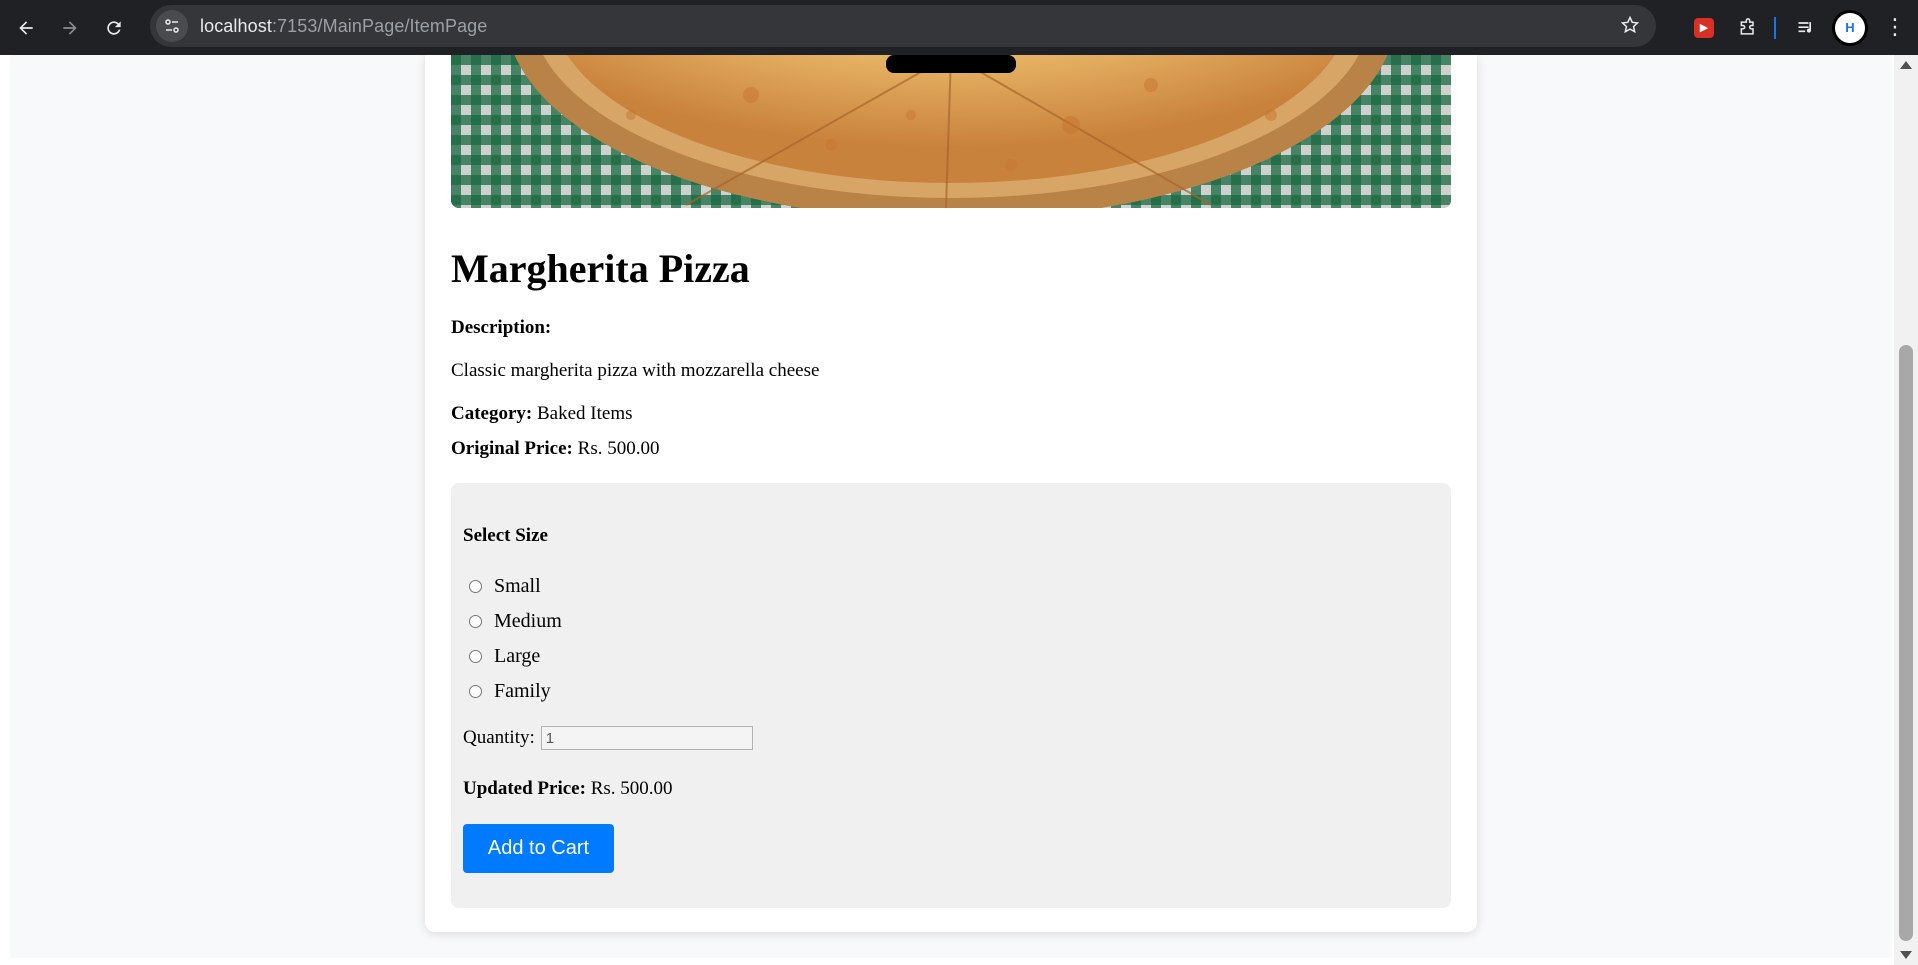 Image resolution: width=1918 pixels, height=965 pixels. I want to click on size-option-family: Family, so click(510, 691).